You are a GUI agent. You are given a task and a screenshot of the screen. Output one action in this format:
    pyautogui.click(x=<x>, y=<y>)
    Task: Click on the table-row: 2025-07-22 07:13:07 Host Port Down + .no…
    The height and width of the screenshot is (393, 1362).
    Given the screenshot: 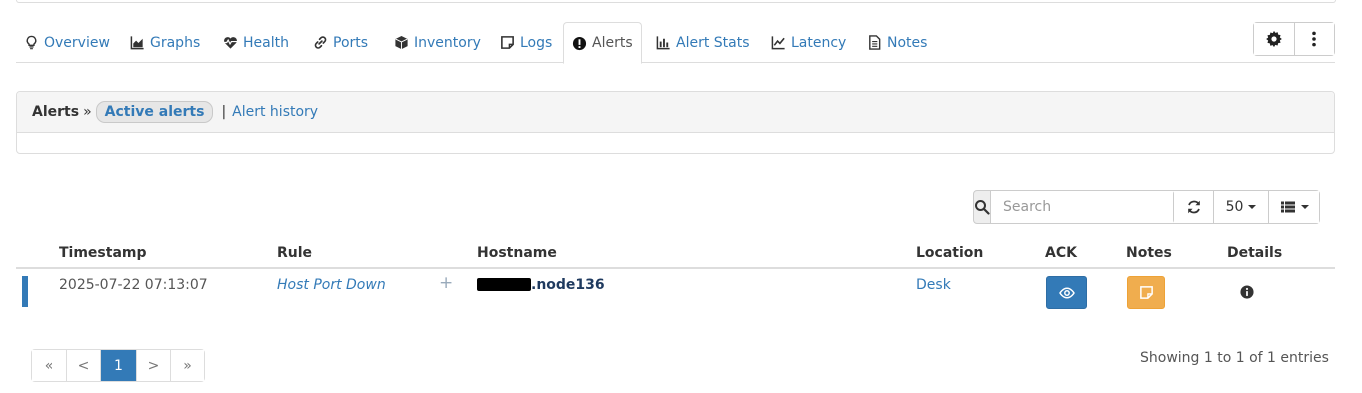 What is the action you would take?
    pyautogui.click(x=675, y=292)
    